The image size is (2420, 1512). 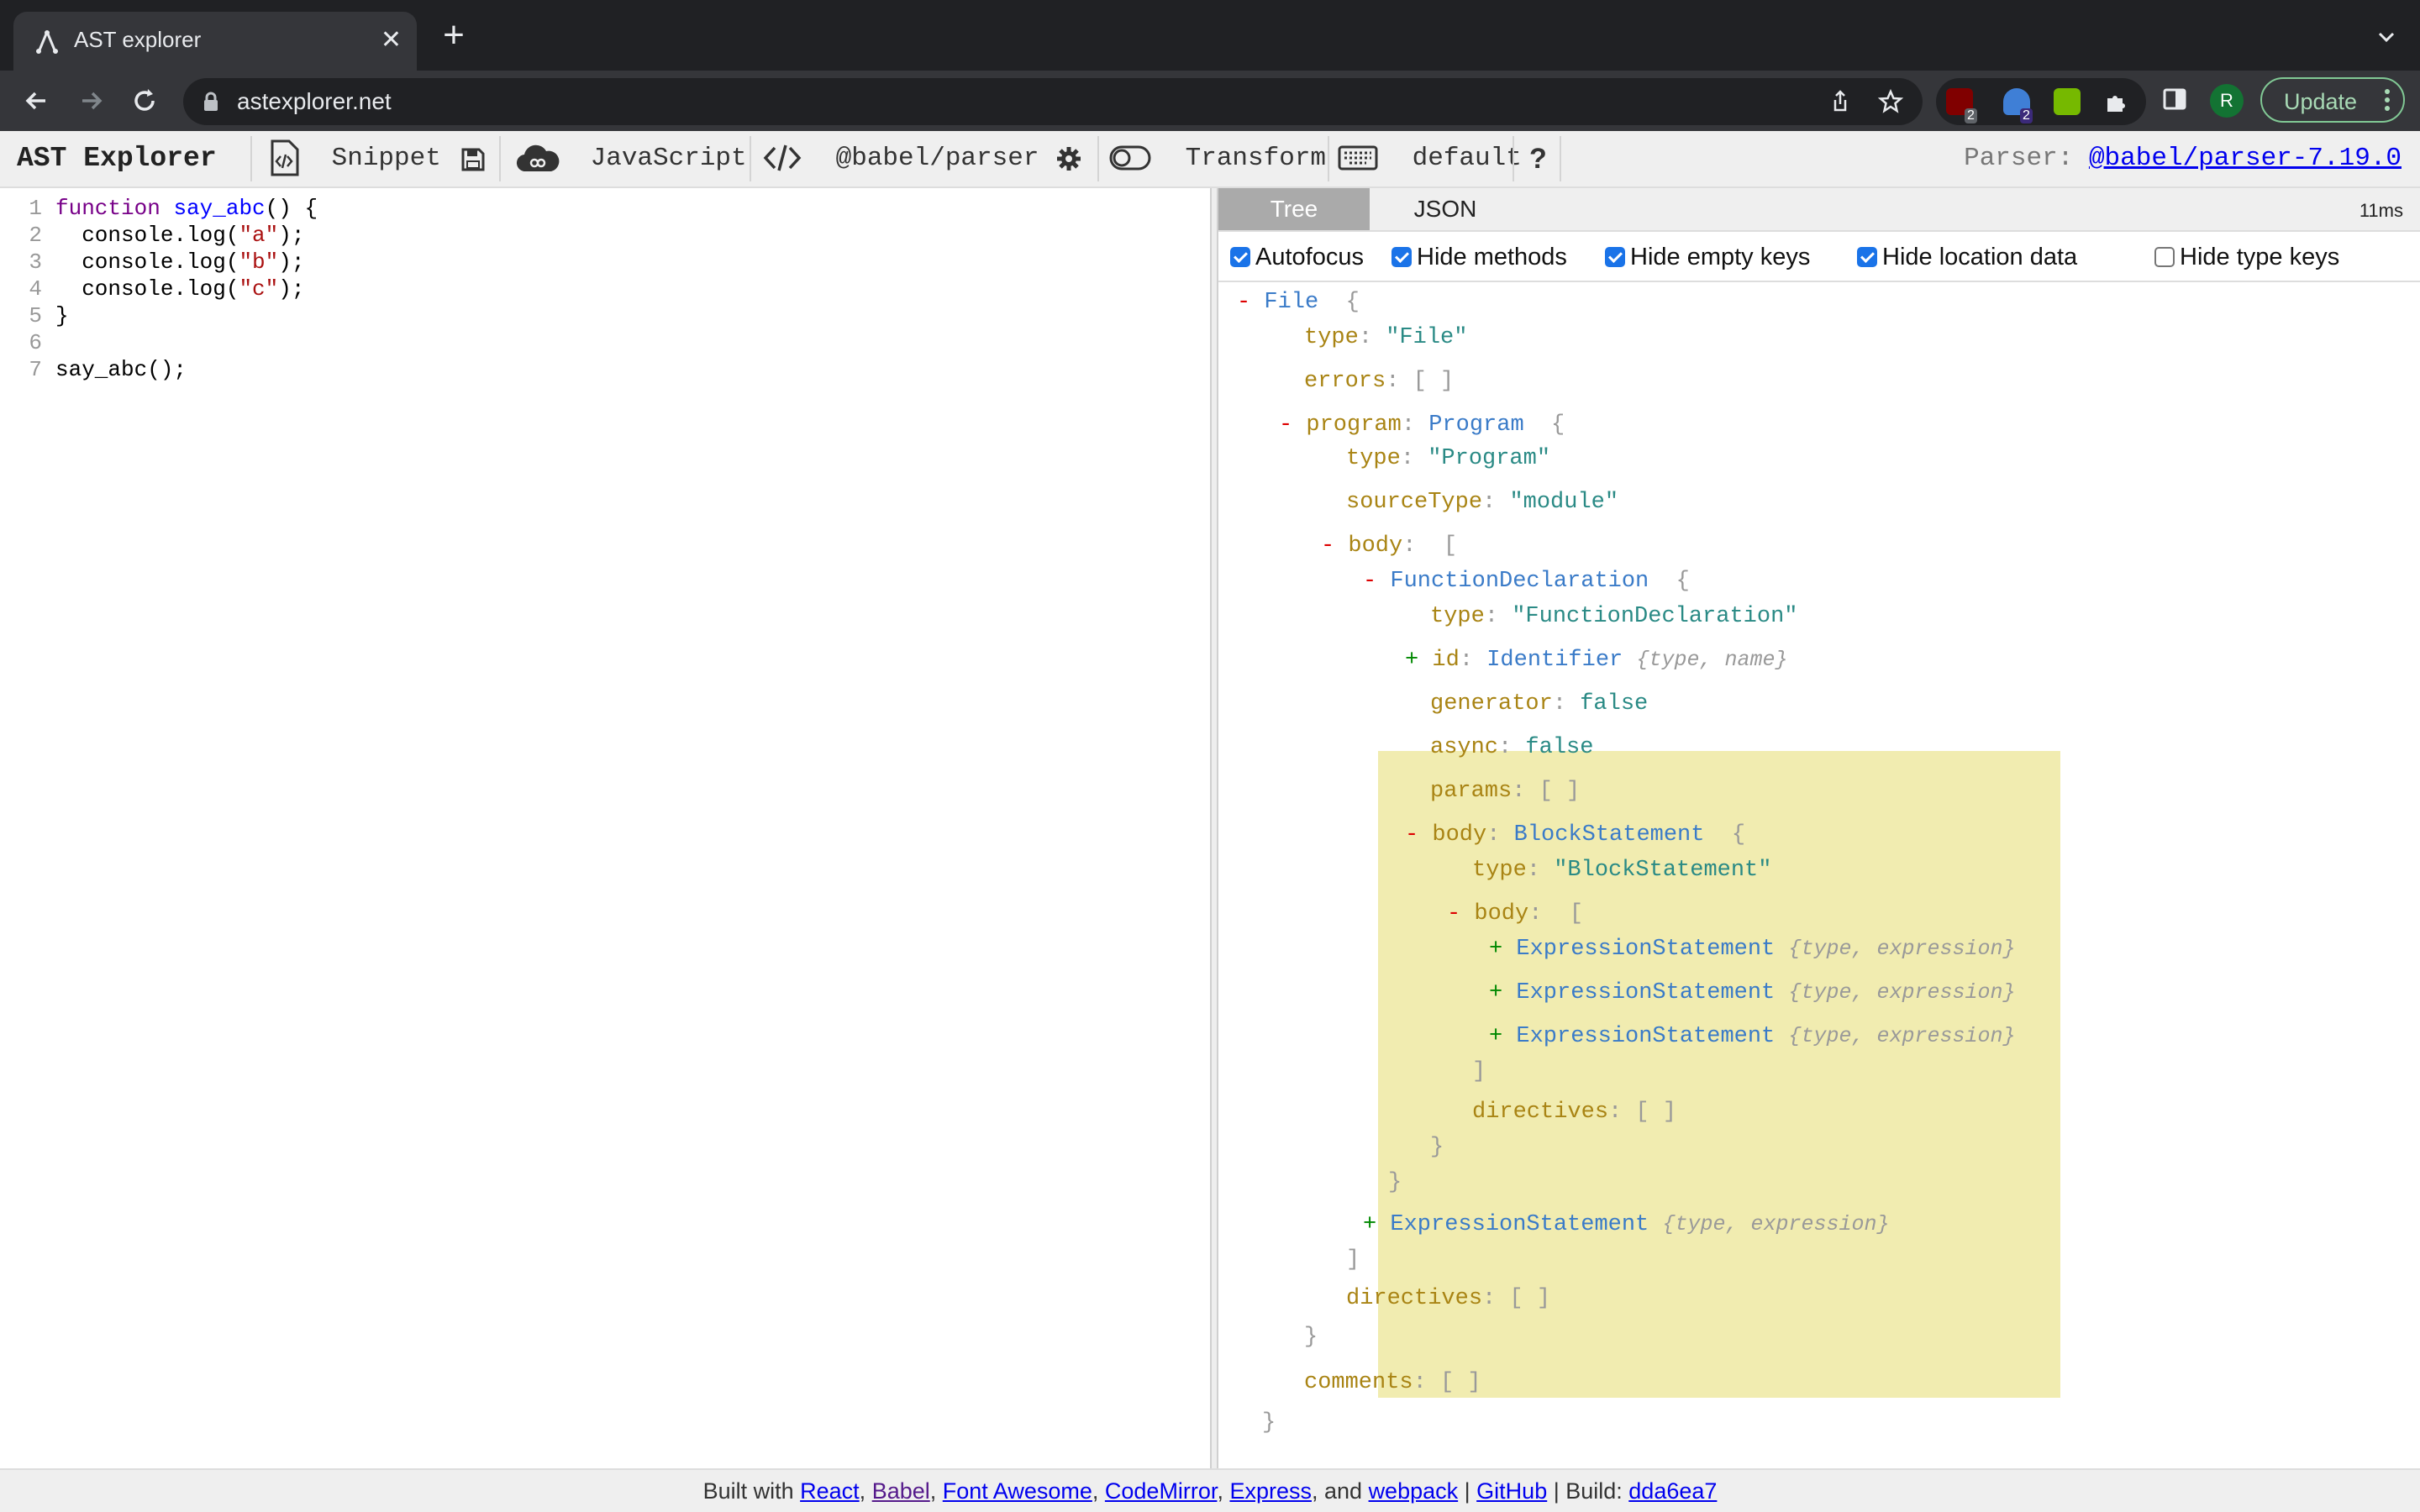 I want to click on address-bar: astexplorer.net, so click(x=1053, y=101).